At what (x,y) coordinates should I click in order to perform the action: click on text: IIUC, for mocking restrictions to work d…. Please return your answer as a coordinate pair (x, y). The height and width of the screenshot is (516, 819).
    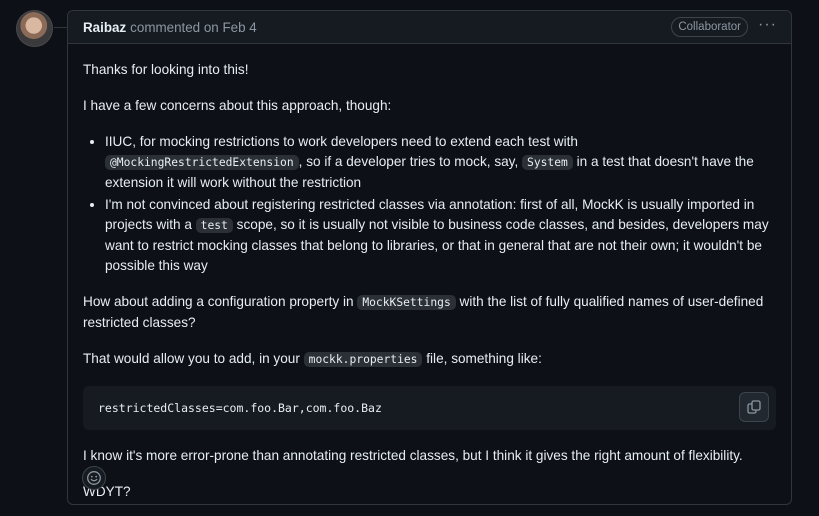
    Looking at the image, I should click on (341, 141).